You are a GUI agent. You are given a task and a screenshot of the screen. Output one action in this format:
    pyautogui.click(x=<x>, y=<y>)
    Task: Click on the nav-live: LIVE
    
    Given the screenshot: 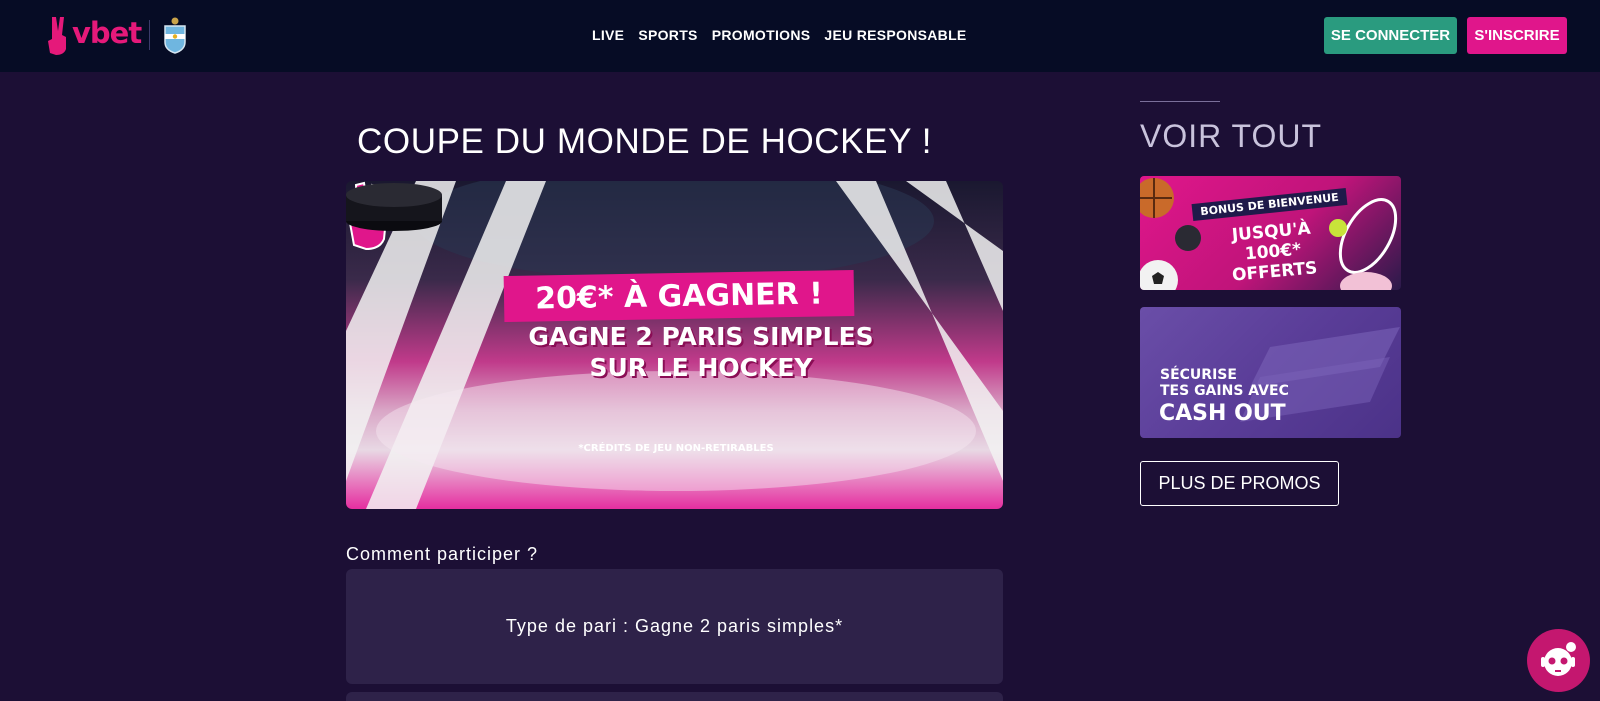 What is the action you would take?
    pyautogui.click(x=608, y=35)
    